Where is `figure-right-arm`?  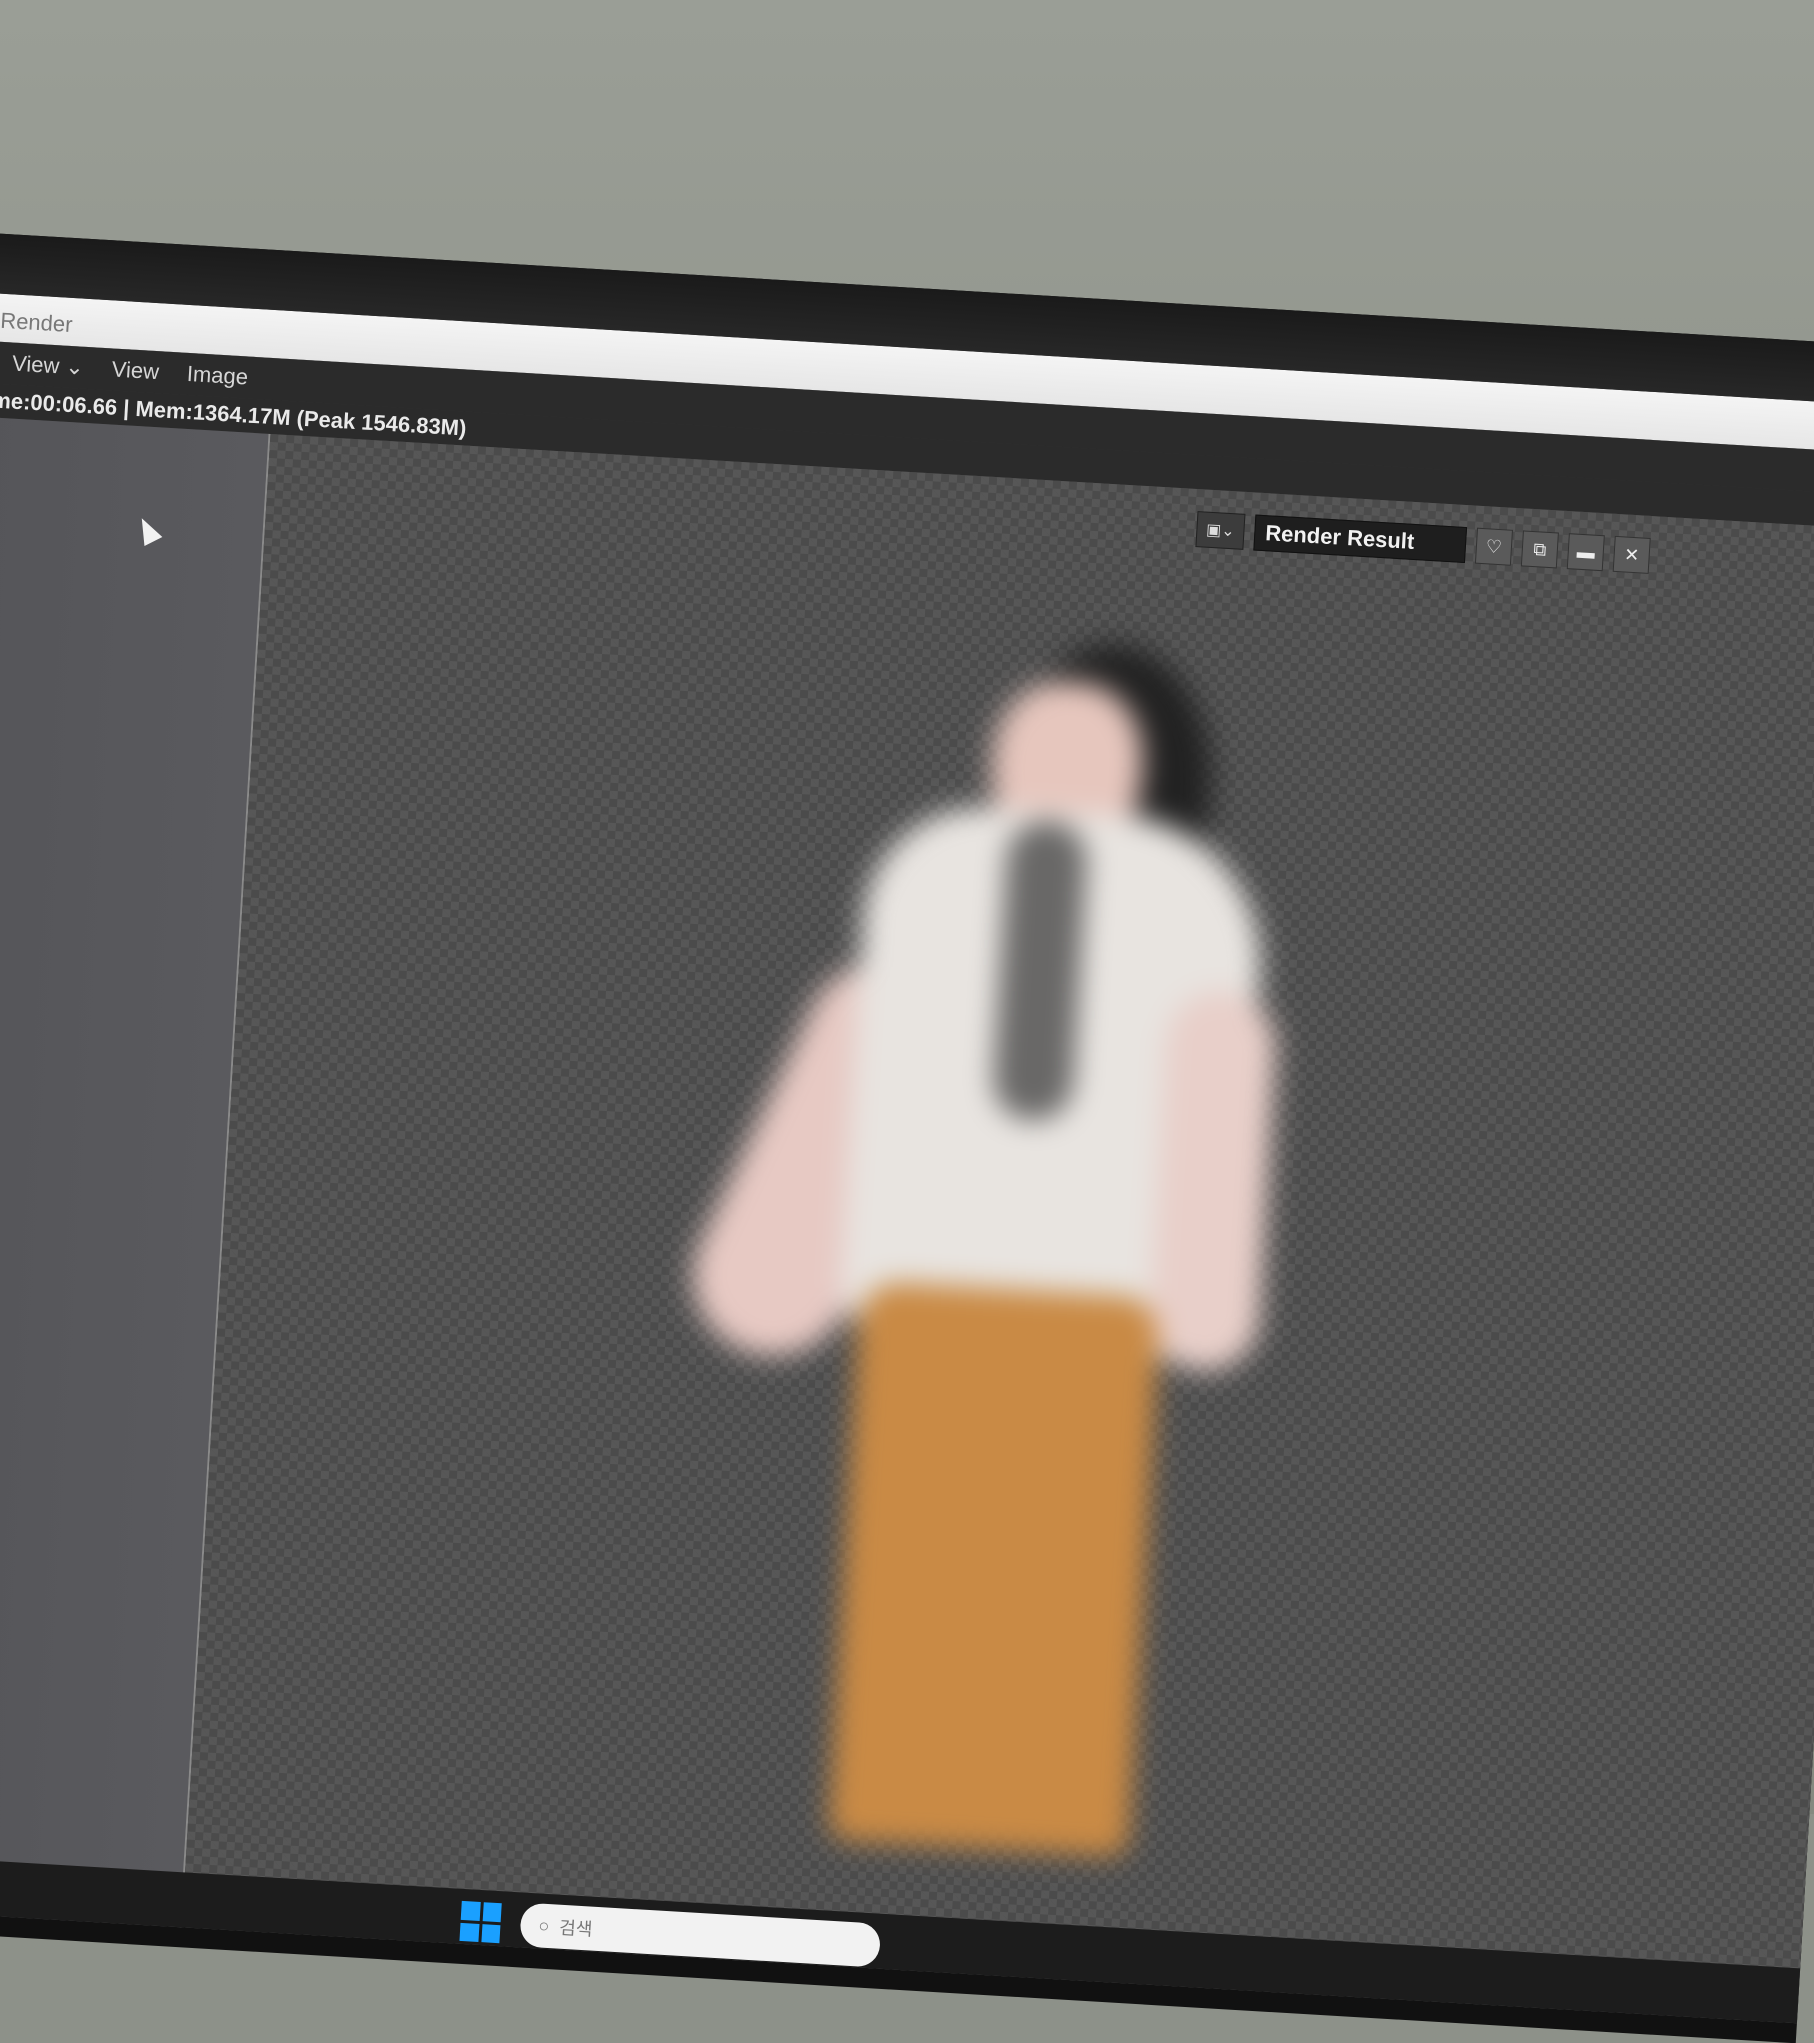
figure-right-arm is located at coordinates (1213, 1181).